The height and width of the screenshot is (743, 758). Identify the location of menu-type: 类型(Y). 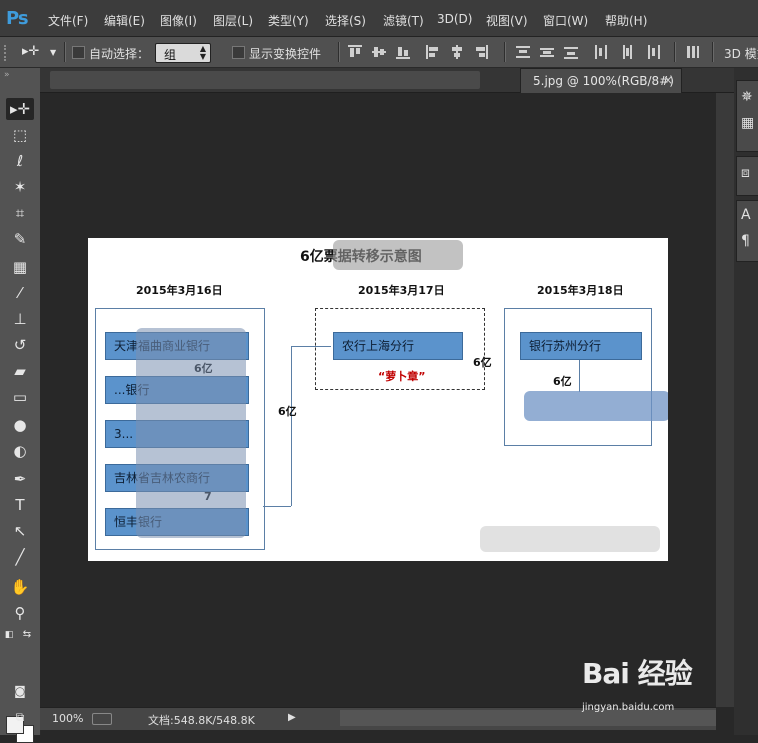
(288, 20).